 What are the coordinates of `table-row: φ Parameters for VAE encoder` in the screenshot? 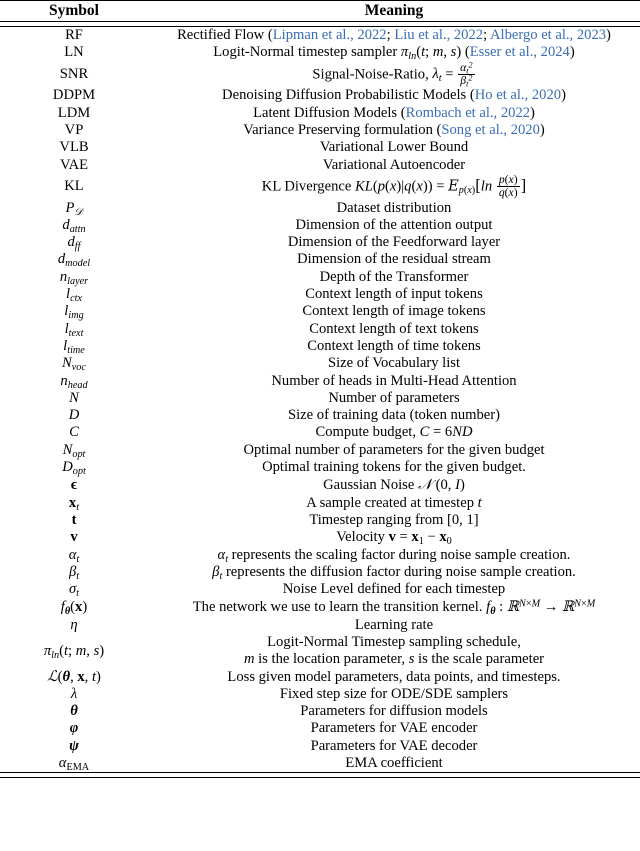 It's located at (320, 728).